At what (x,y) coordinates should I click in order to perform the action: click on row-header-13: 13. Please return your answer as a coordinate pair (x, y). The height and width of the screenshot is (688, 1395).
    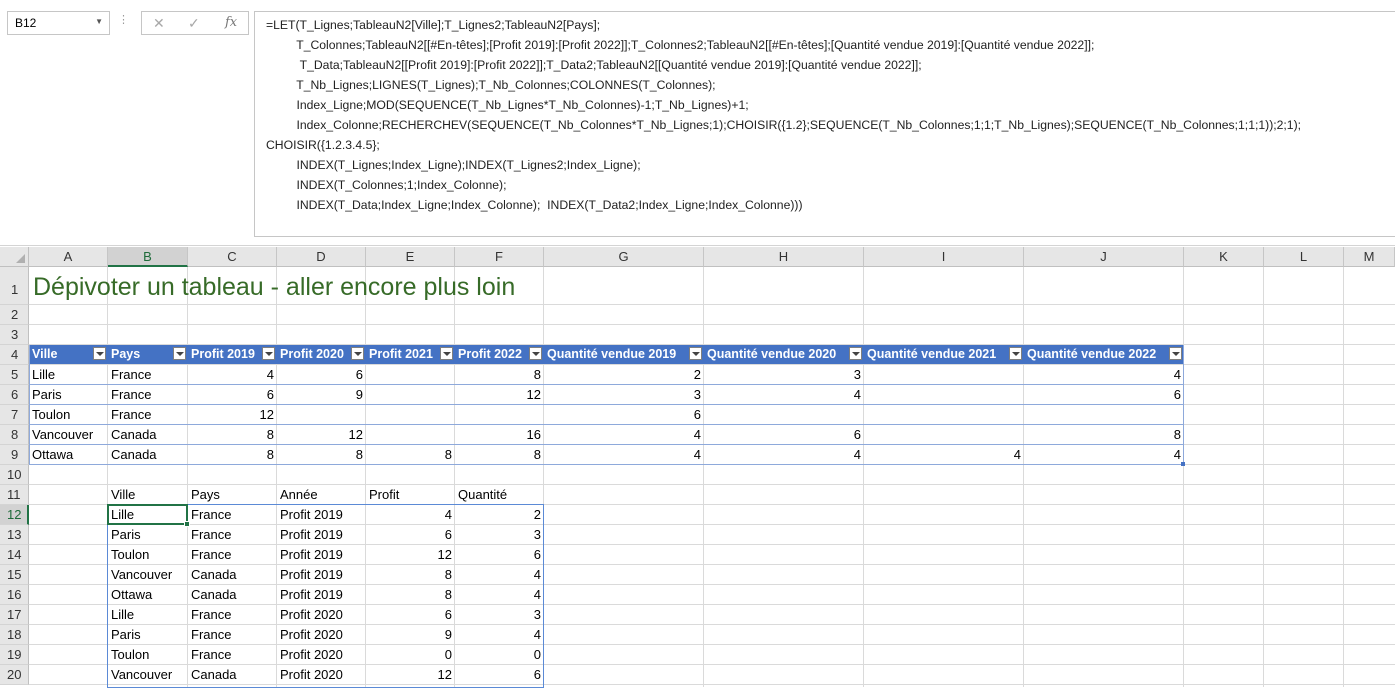
    Looking at the image, I should click on (14, 535).